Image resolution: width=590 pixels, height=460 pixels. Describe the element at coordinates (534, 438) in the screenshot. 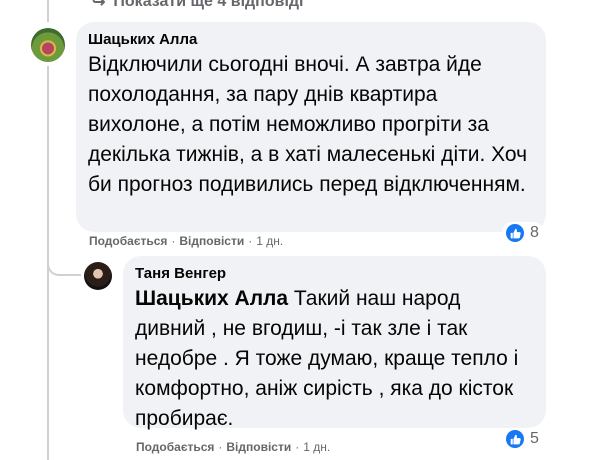

I see `reaction-count: 5` at that location.